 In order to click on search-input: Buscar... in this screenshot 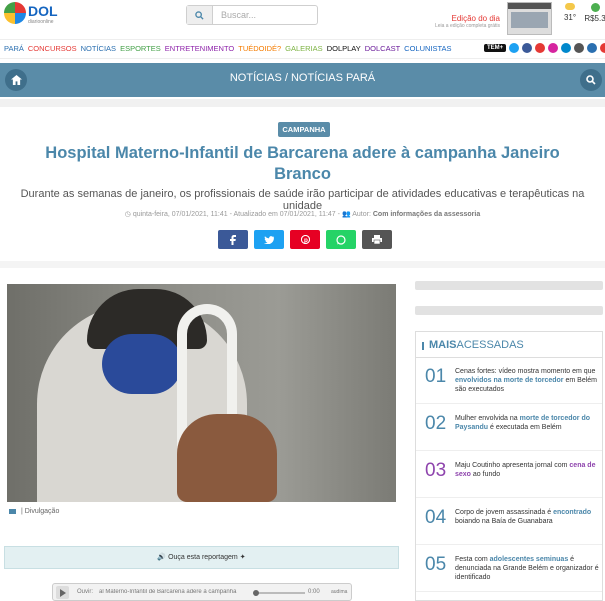, I will do `click(265, 15)`.